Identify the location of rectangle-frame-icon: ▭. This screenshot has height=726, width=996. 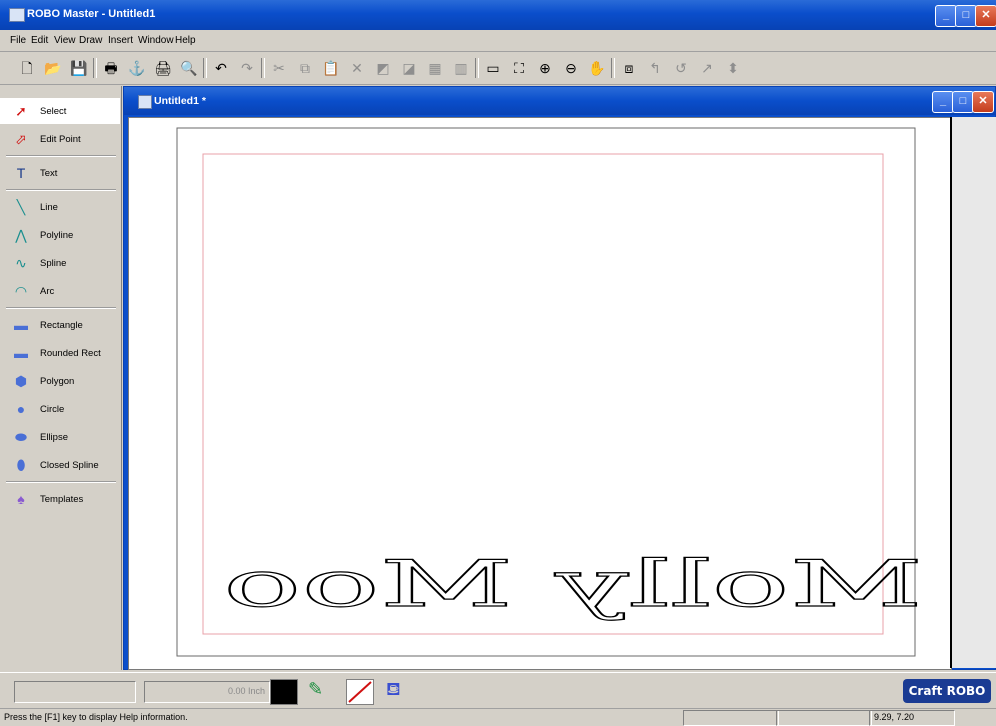
(493, 68).